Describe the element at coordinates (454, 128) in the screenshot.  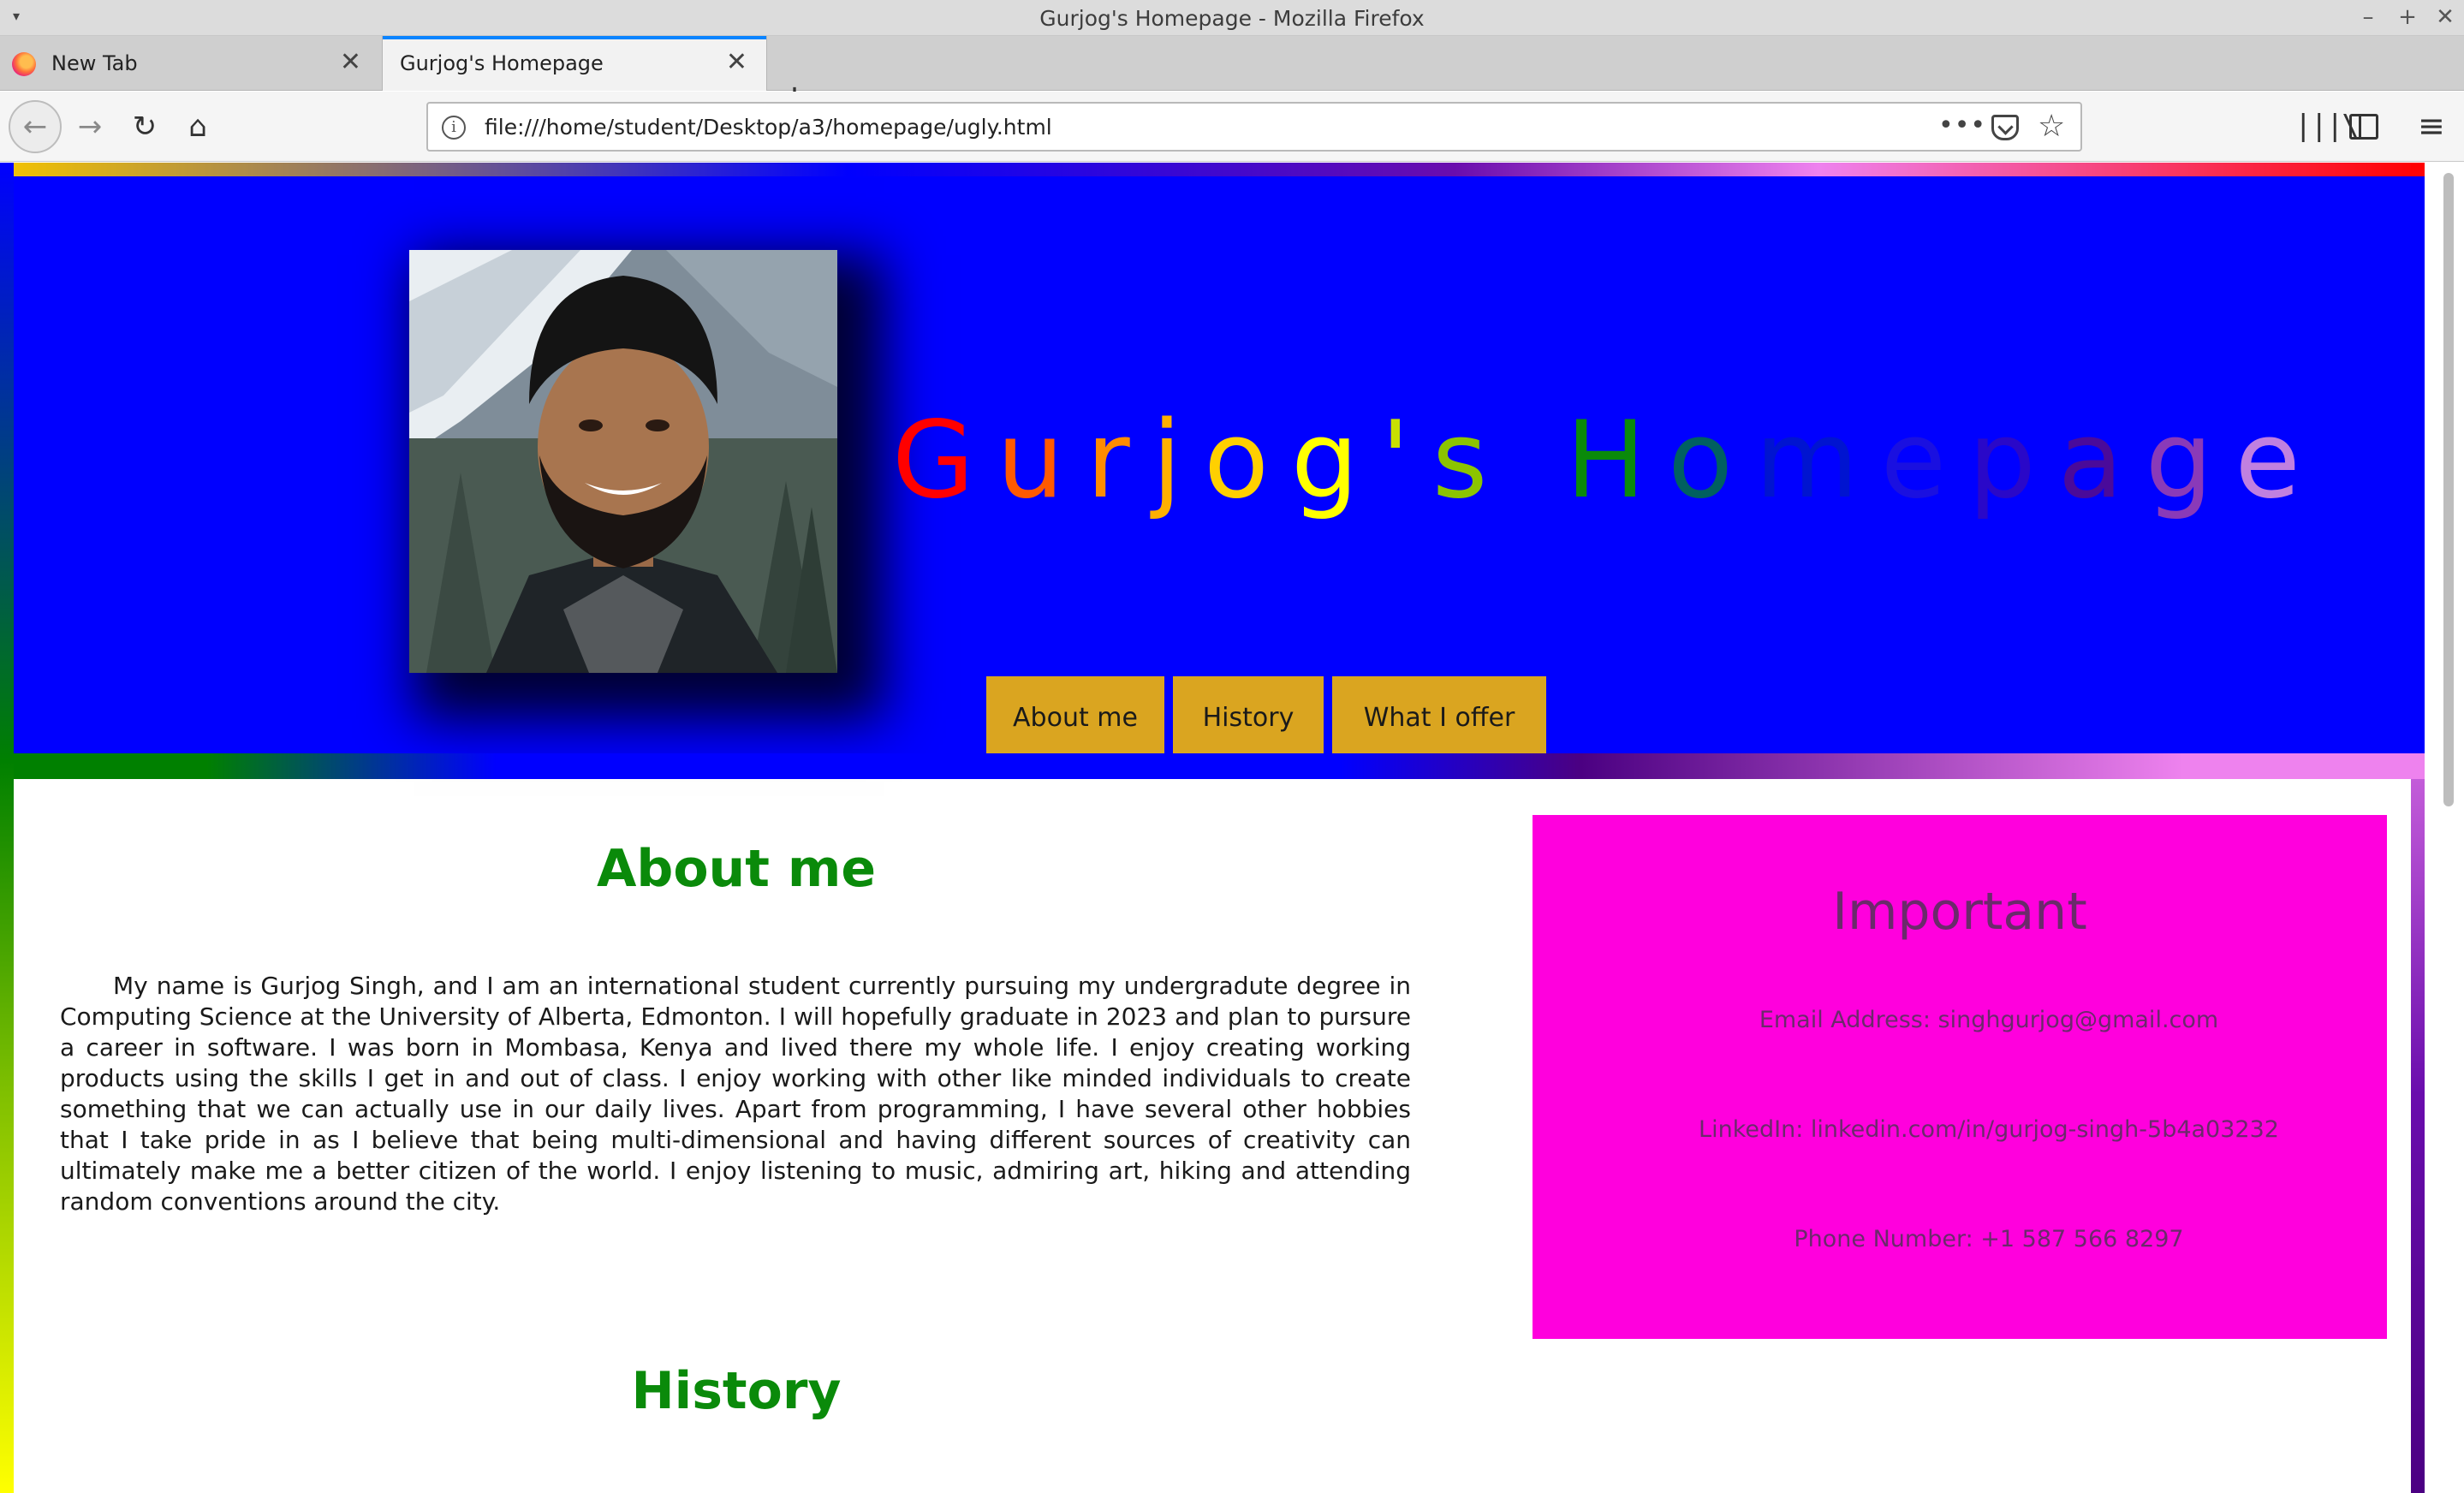
I see `site-info-icon: i` at that location.